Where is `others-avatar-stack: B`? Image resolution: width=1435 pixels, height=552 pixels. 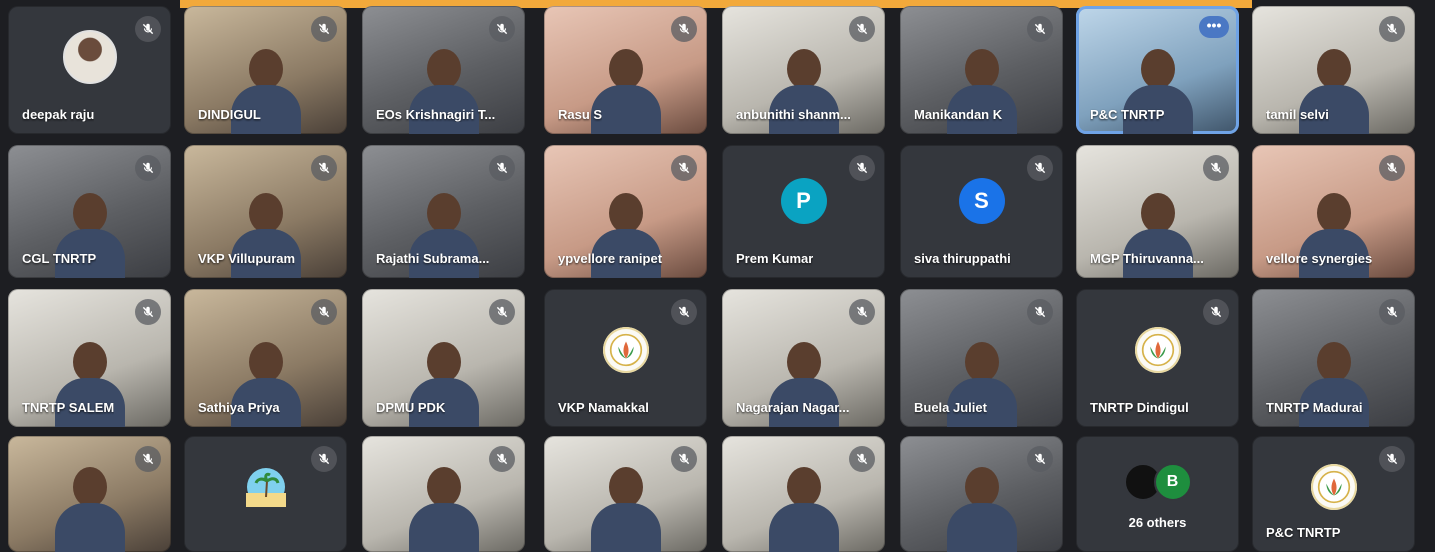 others-avatar-stack: B is located at coordinates (1157, 482).